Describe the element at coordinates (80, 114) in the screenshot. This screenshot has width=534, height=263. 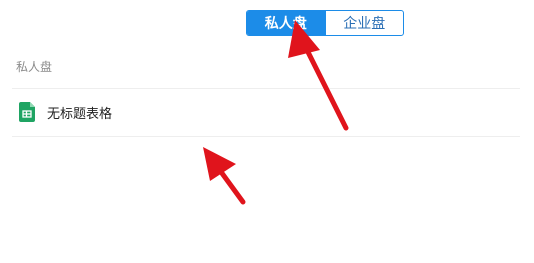
I see `file-name: 无标题表格` at that location.